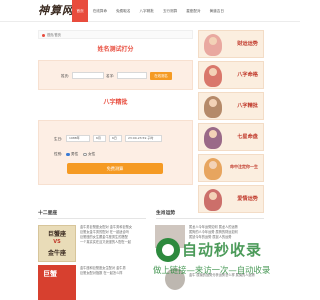 This screenshot has height=300, width=320. I want to click on article-line: 巨蟹女配对指数 在一起怎么样, so click(101, 273).